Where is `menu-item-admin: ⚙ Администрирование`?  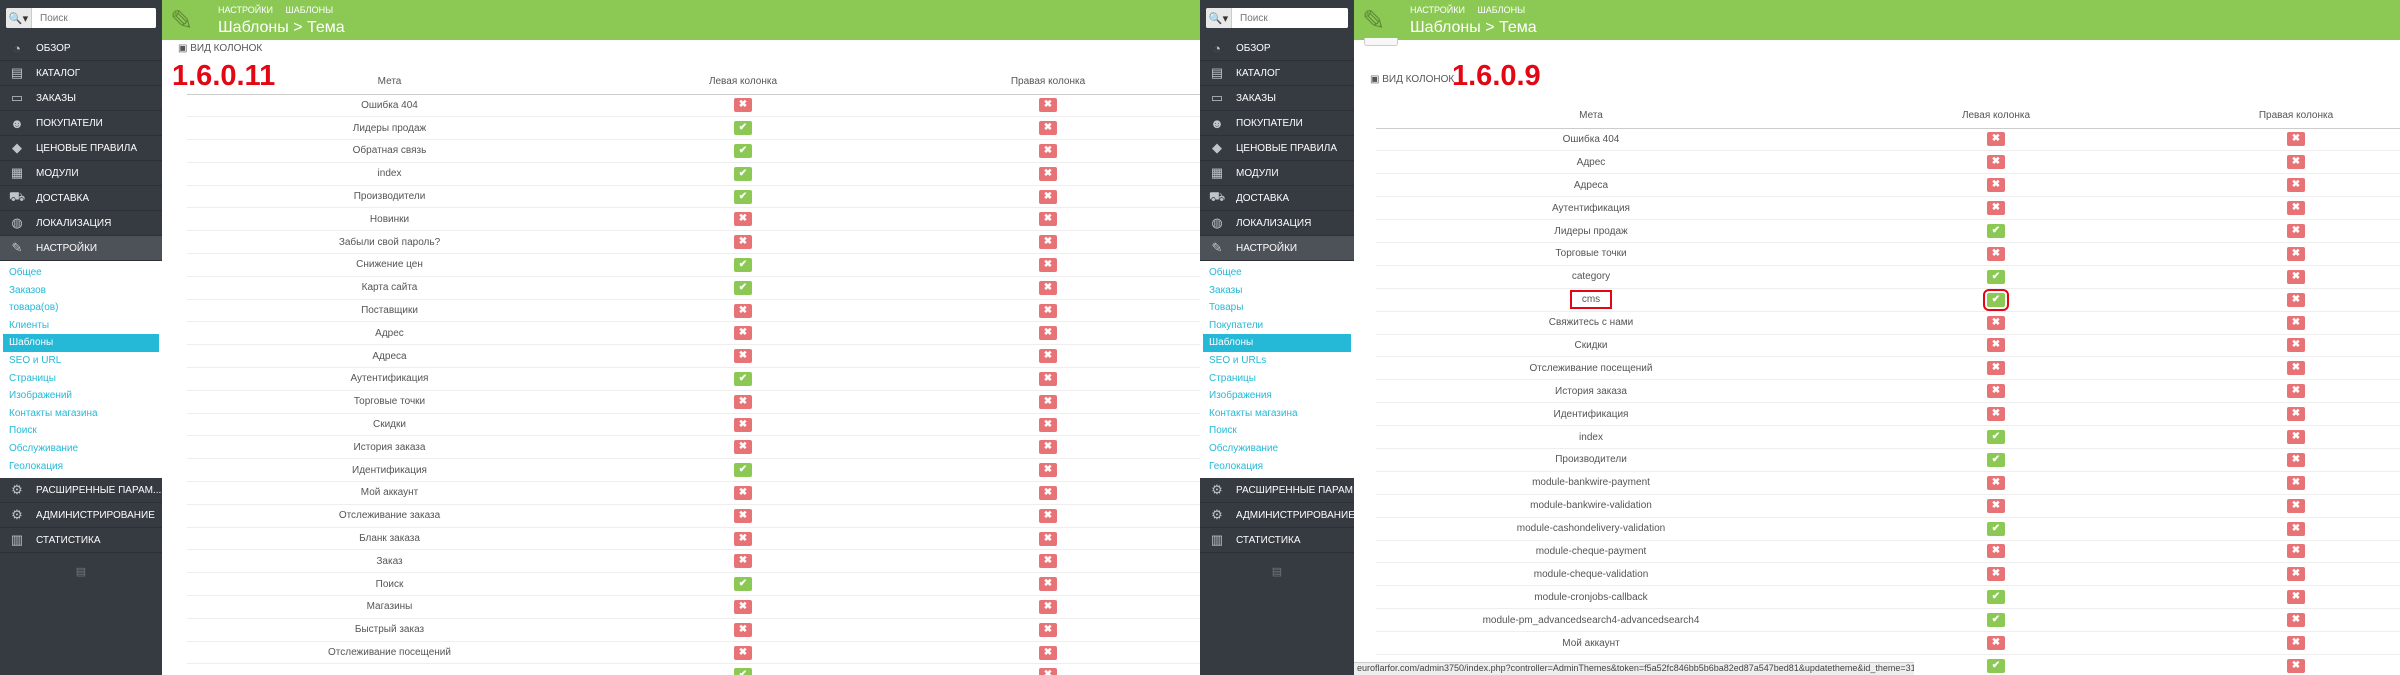 menu-item-admin: ⚙ Администрирование is located at coordinates (1277, 516).